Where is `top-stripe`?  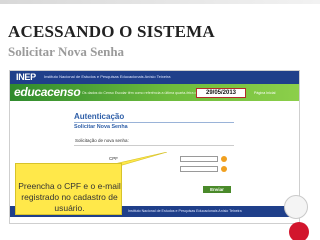
top-stripe is located at coordinates (160, 2).